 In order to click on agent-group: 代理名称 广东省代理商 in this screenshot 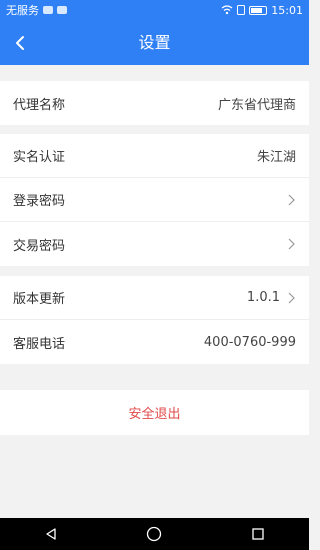, I will do `click(154, 103)`.